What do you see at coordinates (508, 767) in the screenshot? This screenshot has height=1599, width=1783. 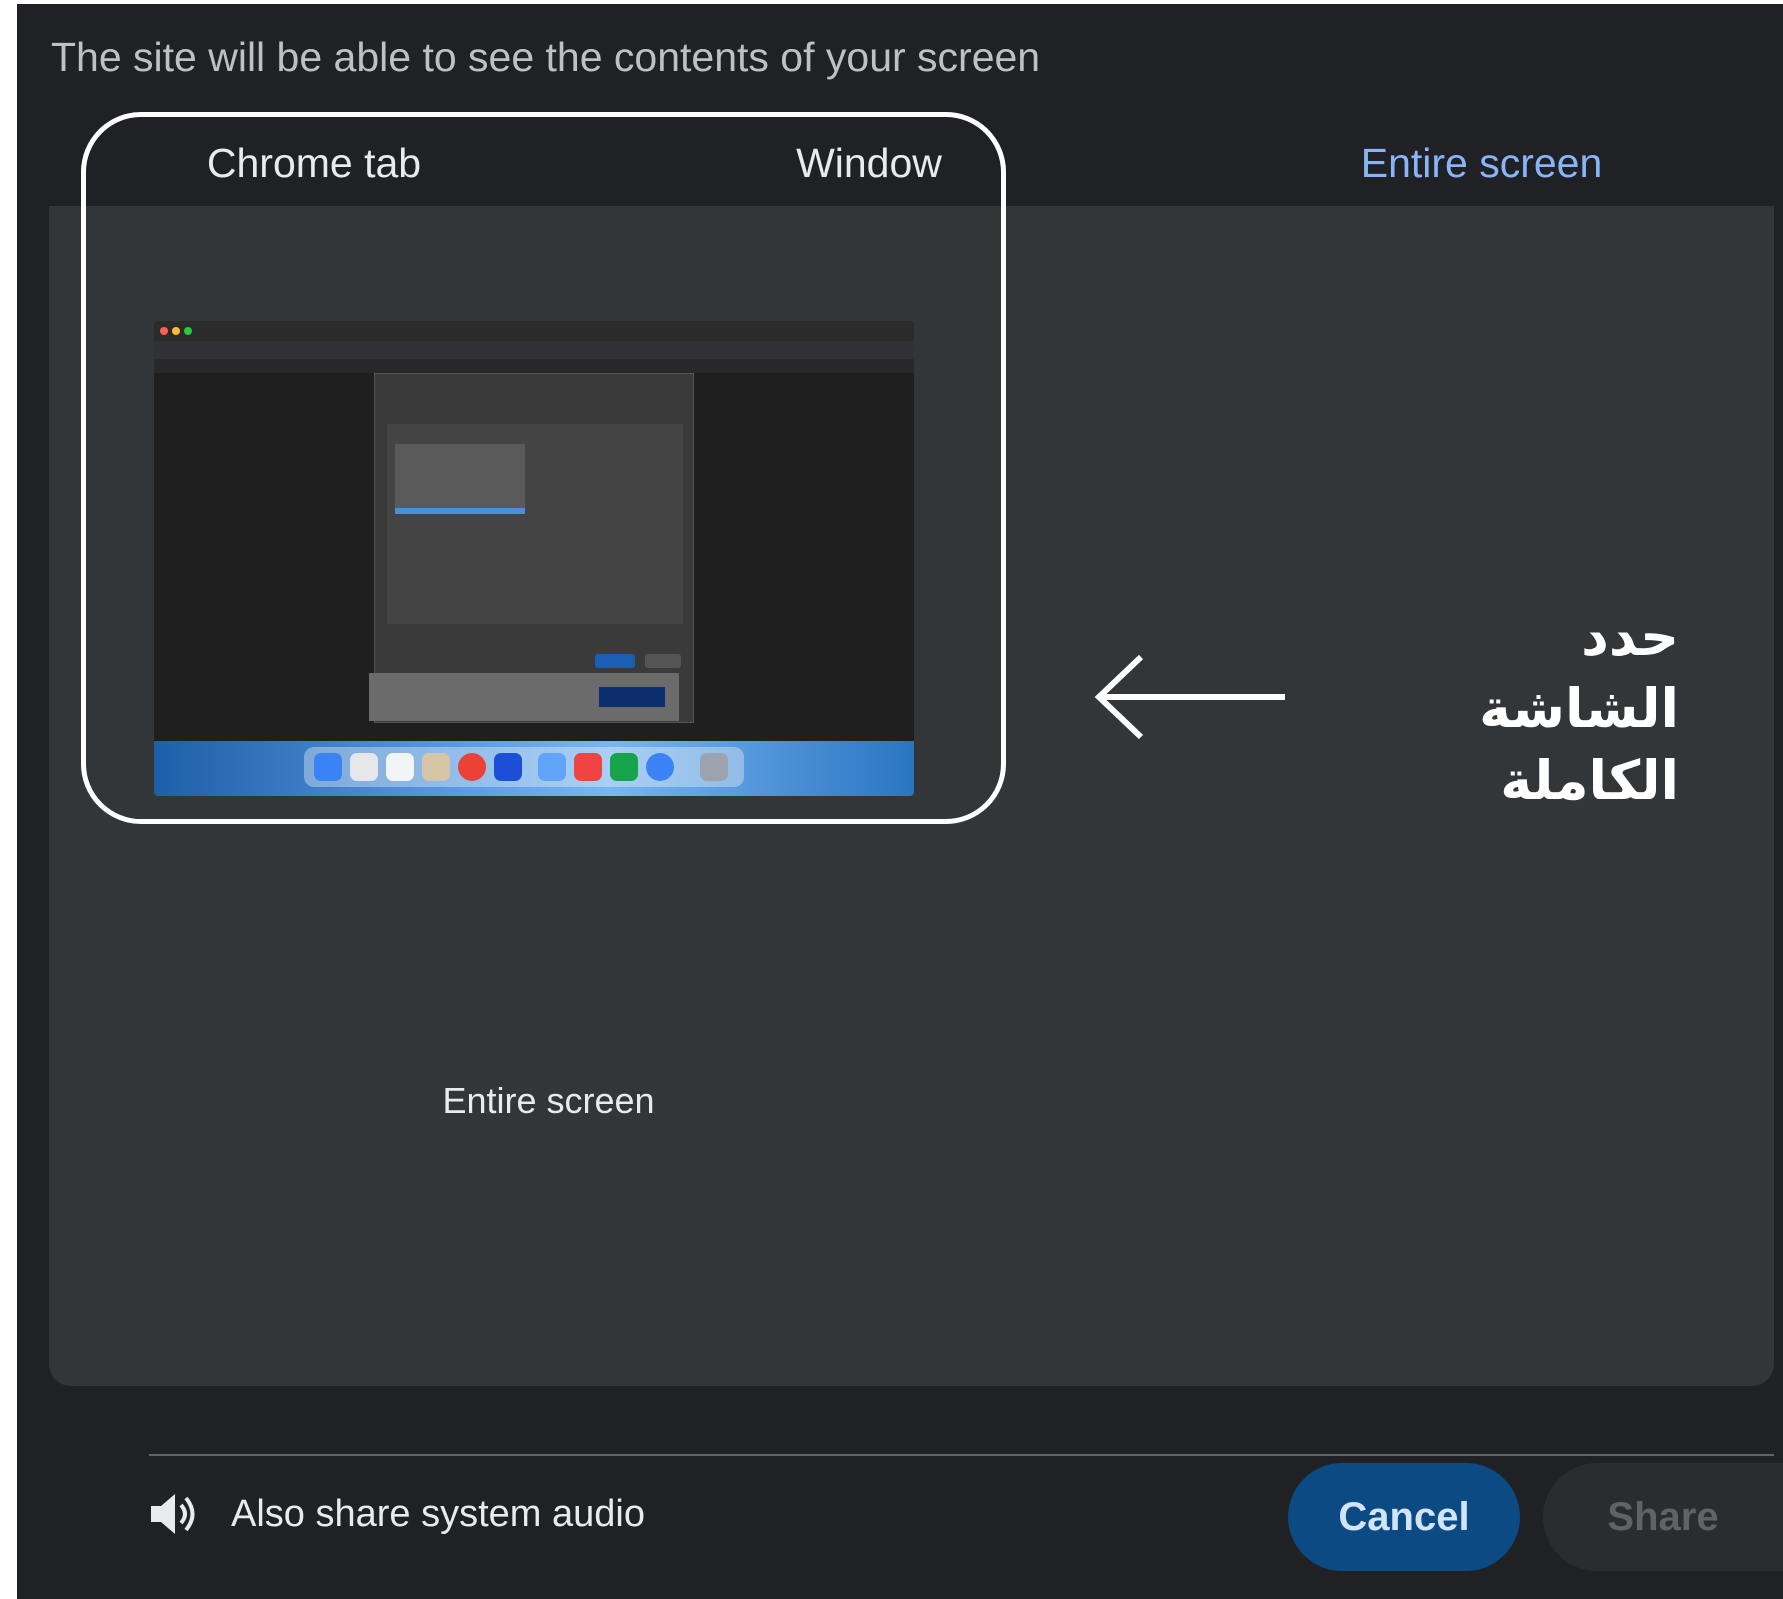 I see `app-icon` at bounding box center [508, 767].